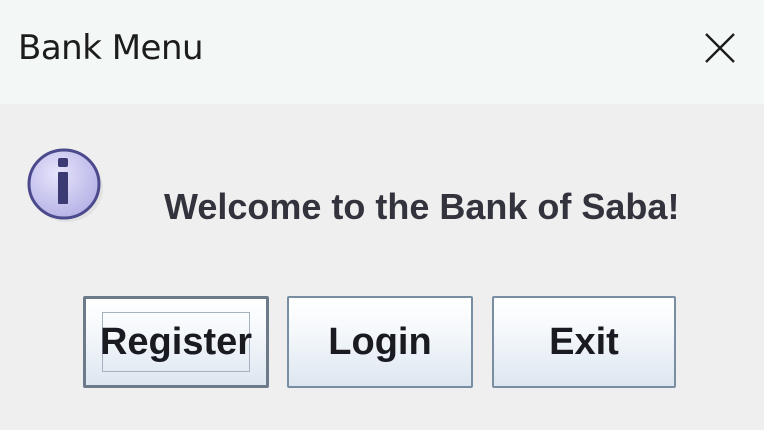 The image size is (764, 430). Describe the element at coordinates (65, 185) in the screenshot. I see `info-icon` at that location.